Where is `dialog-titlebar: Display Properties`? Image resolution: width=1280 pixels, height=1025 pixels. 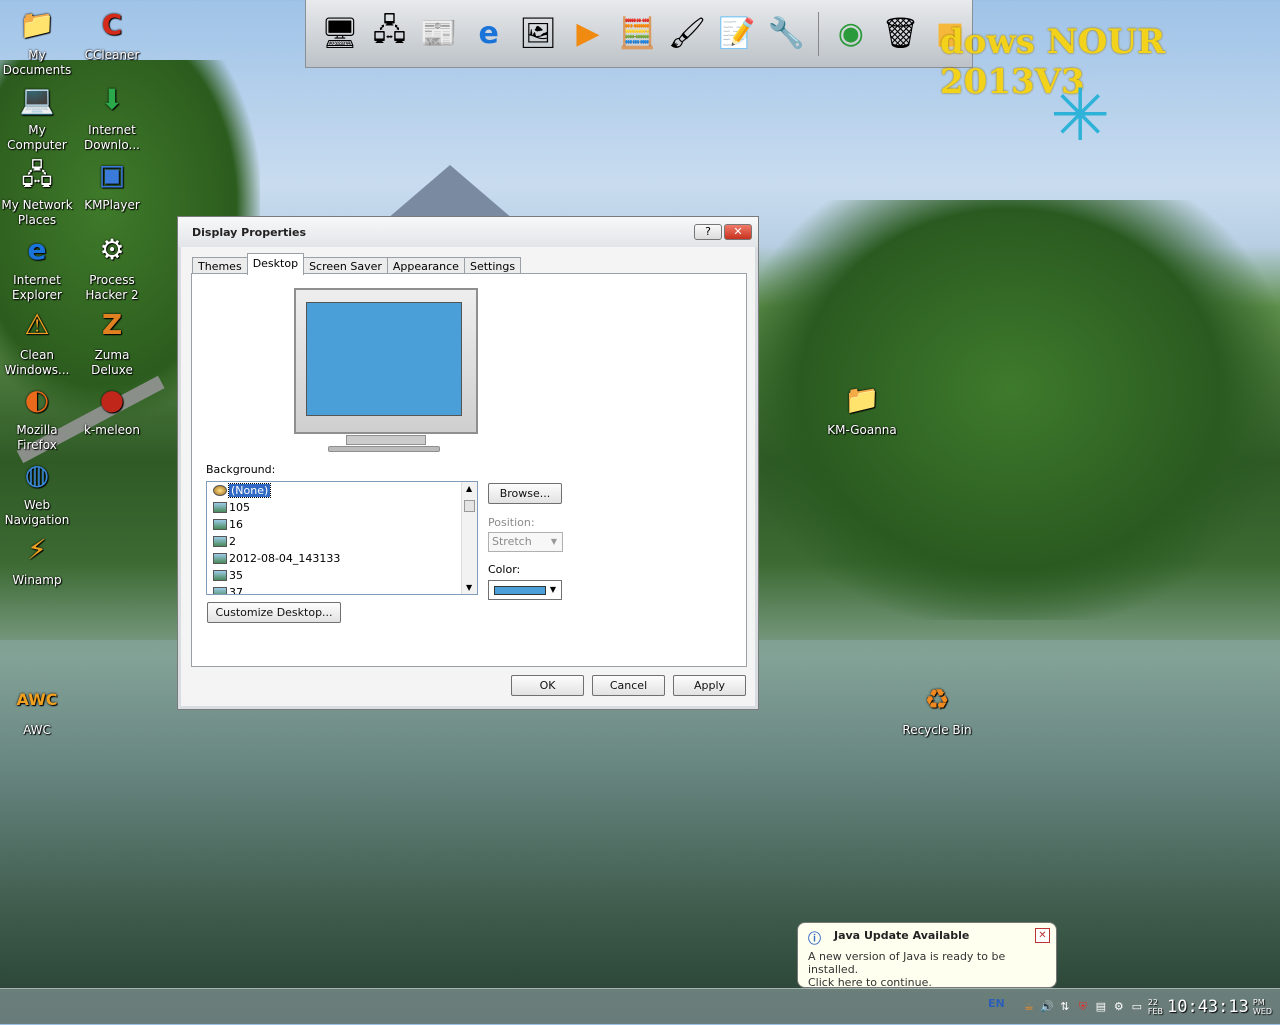 dialog-titlebar: Display Properties is located at coordinates (468, 232).